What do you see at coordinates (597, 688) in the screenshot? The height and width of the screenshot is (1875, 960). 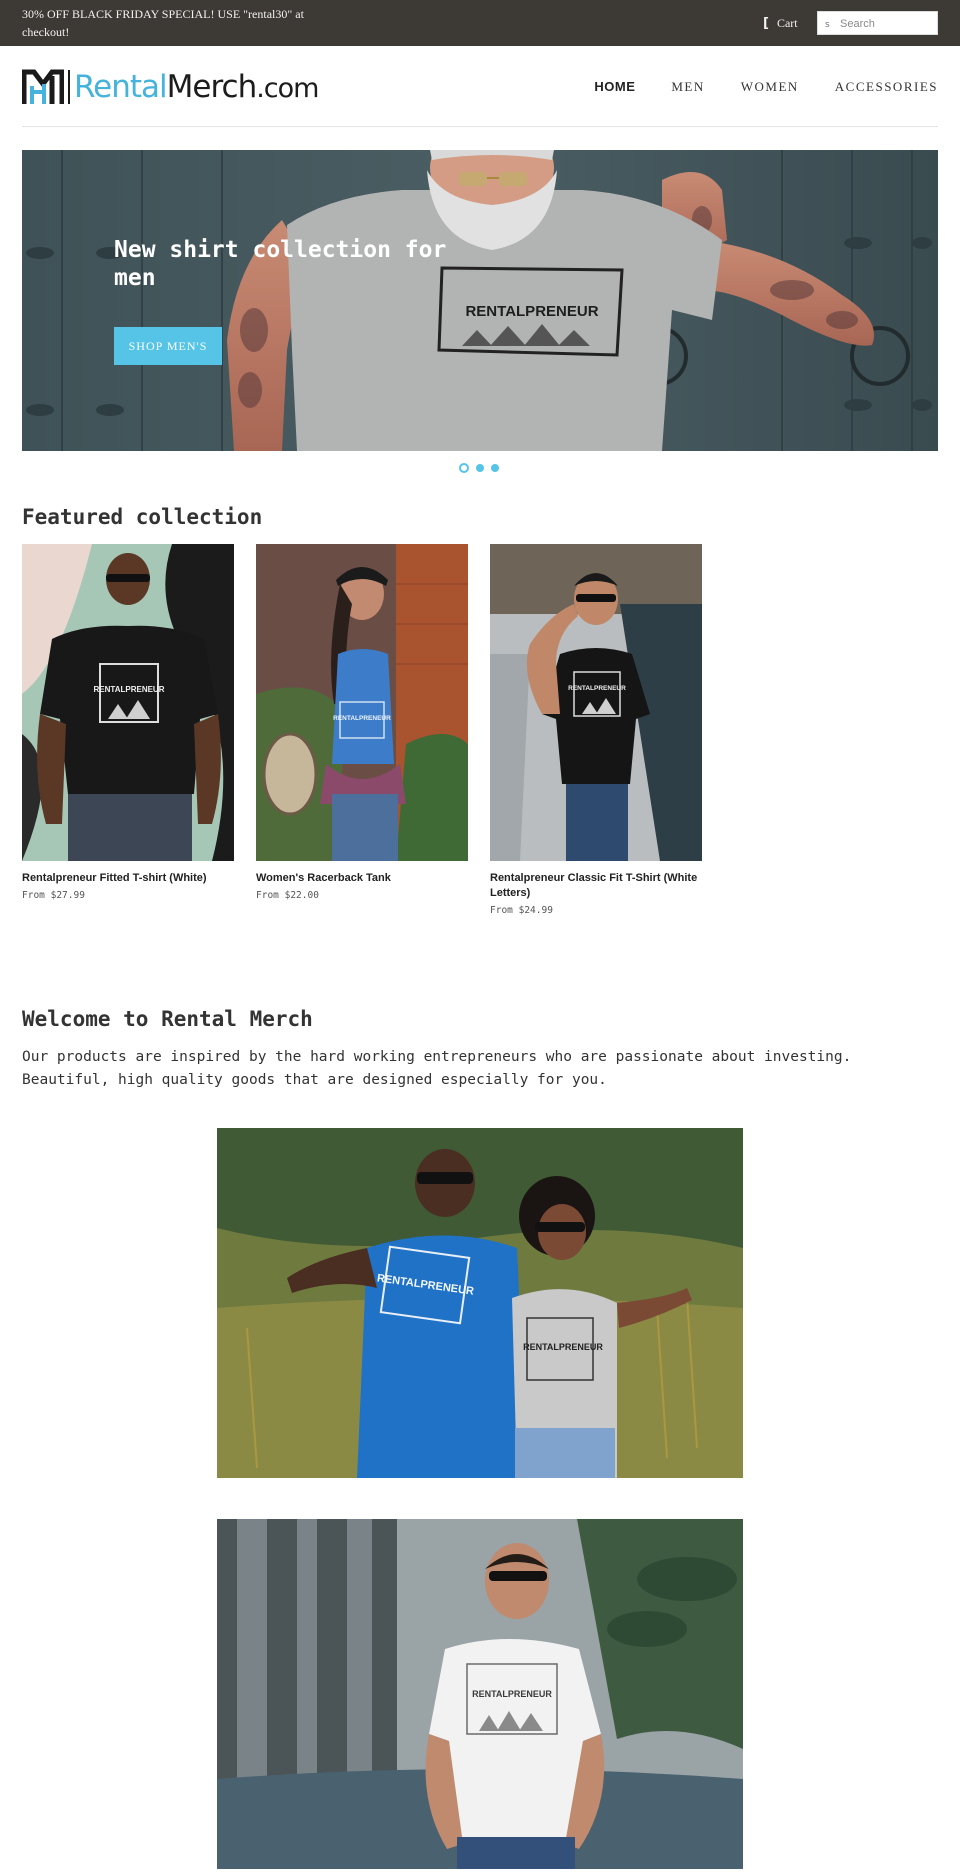 I see `product-3-print: RENTALPRENEUR` at bounding box center [597, 688].